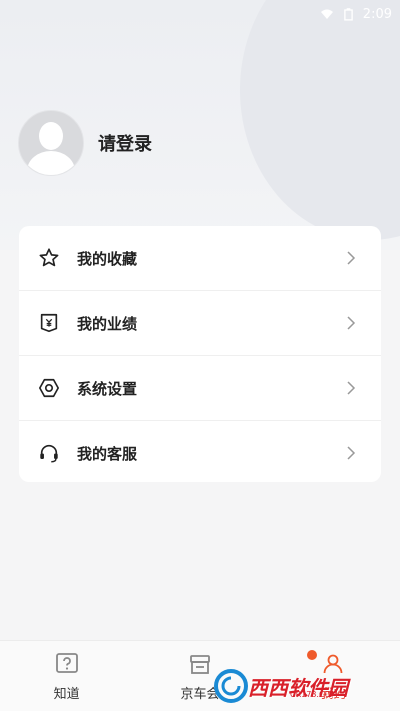 This screenshot has width=400, height=711. Describe the element at coordinates (107, 258) in the screenshot. I see `menu-item-label: 我的收藏` at that location.